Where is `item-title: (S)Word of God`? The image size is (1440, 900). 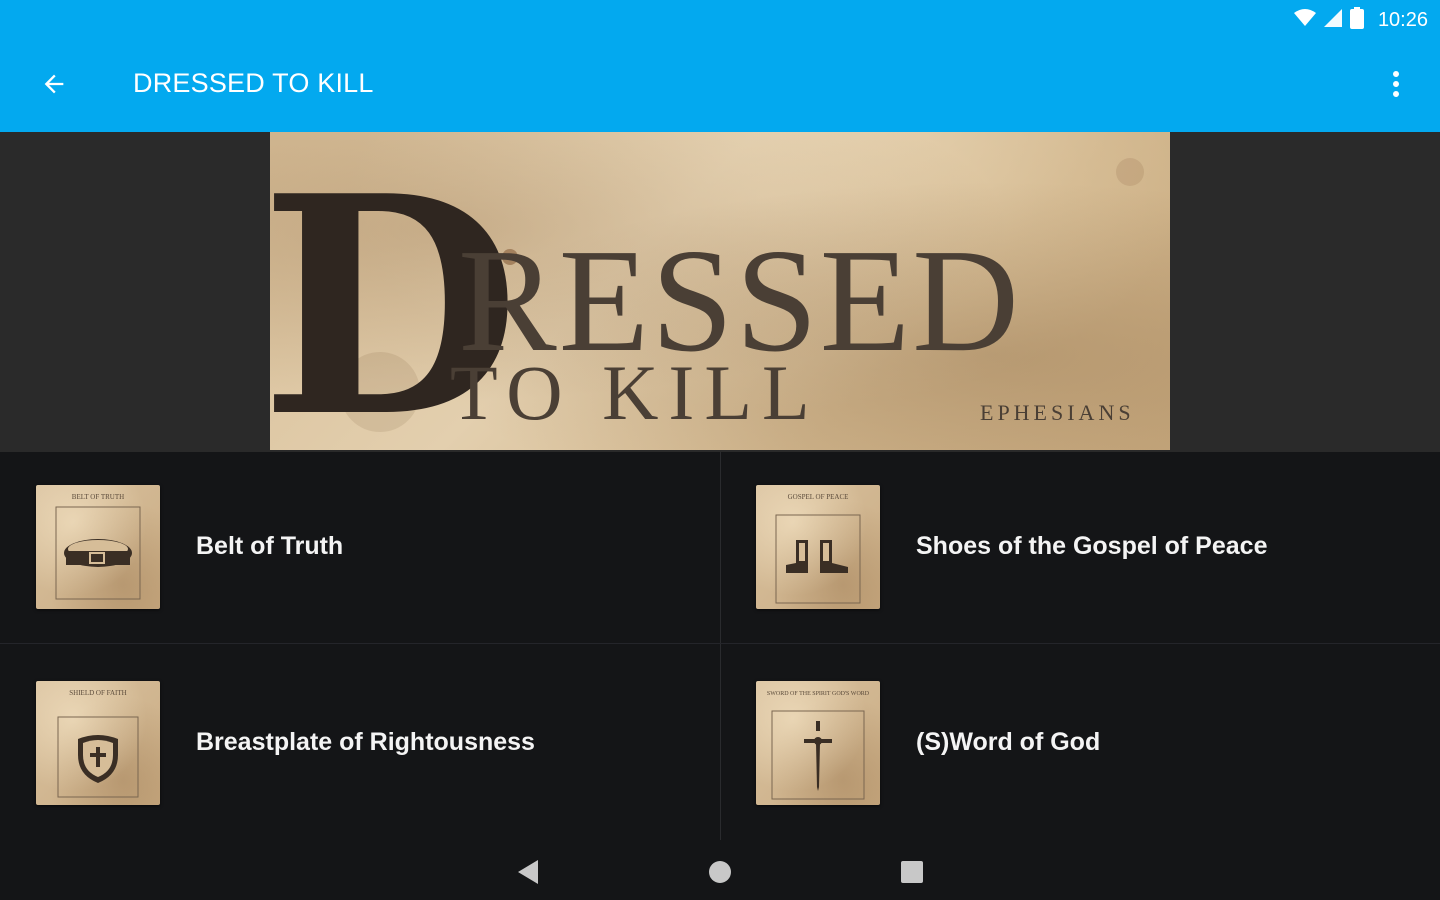
item-title: (S)Word of God is located at coordinates (1008, 742).